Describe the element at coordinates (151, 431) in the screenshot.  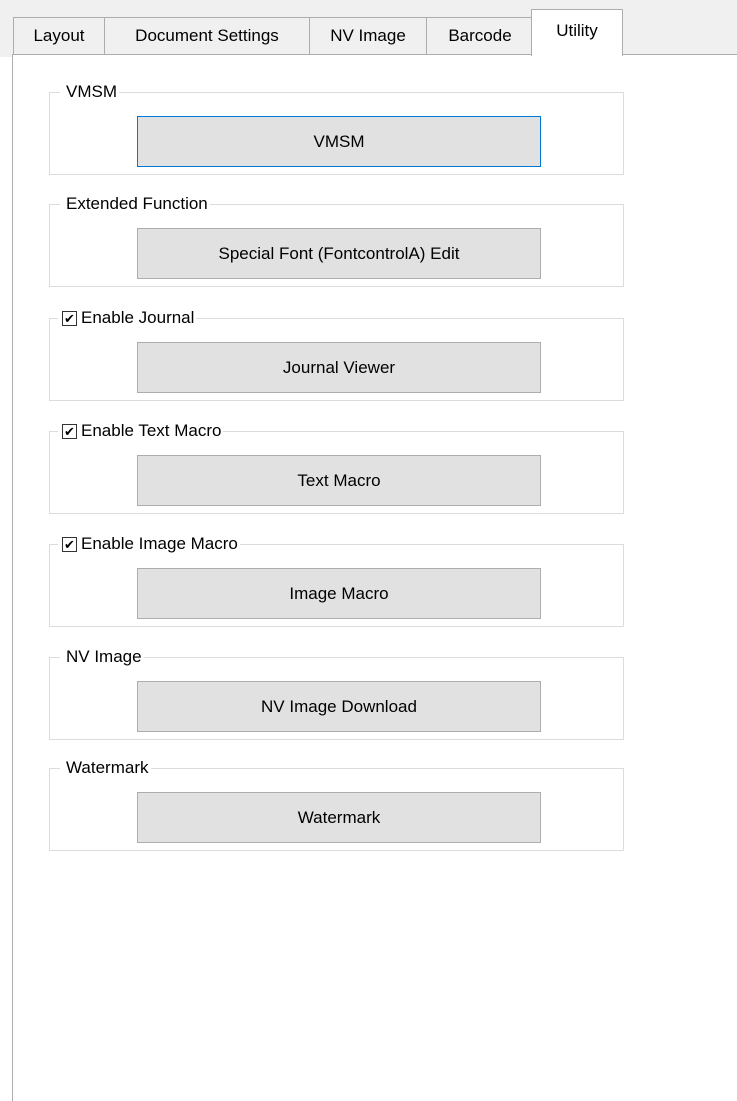
I see `enable-text-macro-label: Enable Text Macro` at that location.